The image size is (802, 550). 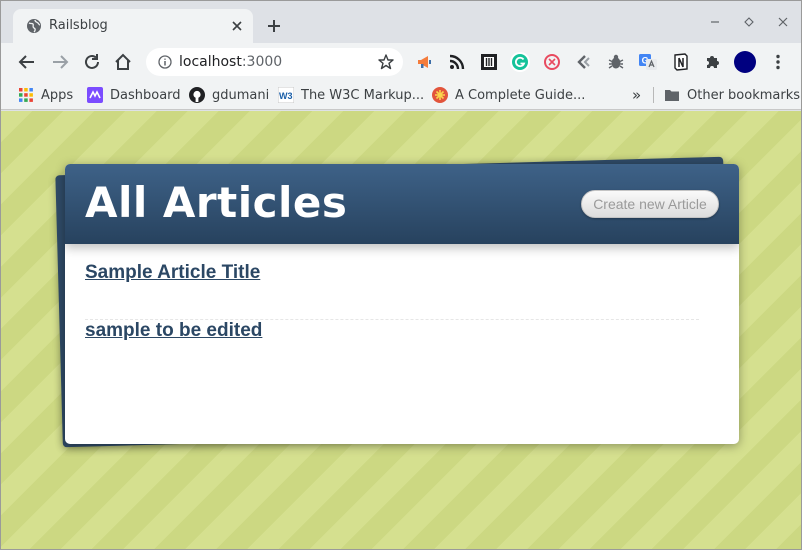 I want to click on bookmarks-overflow-button: », so click(x=636, y=95).